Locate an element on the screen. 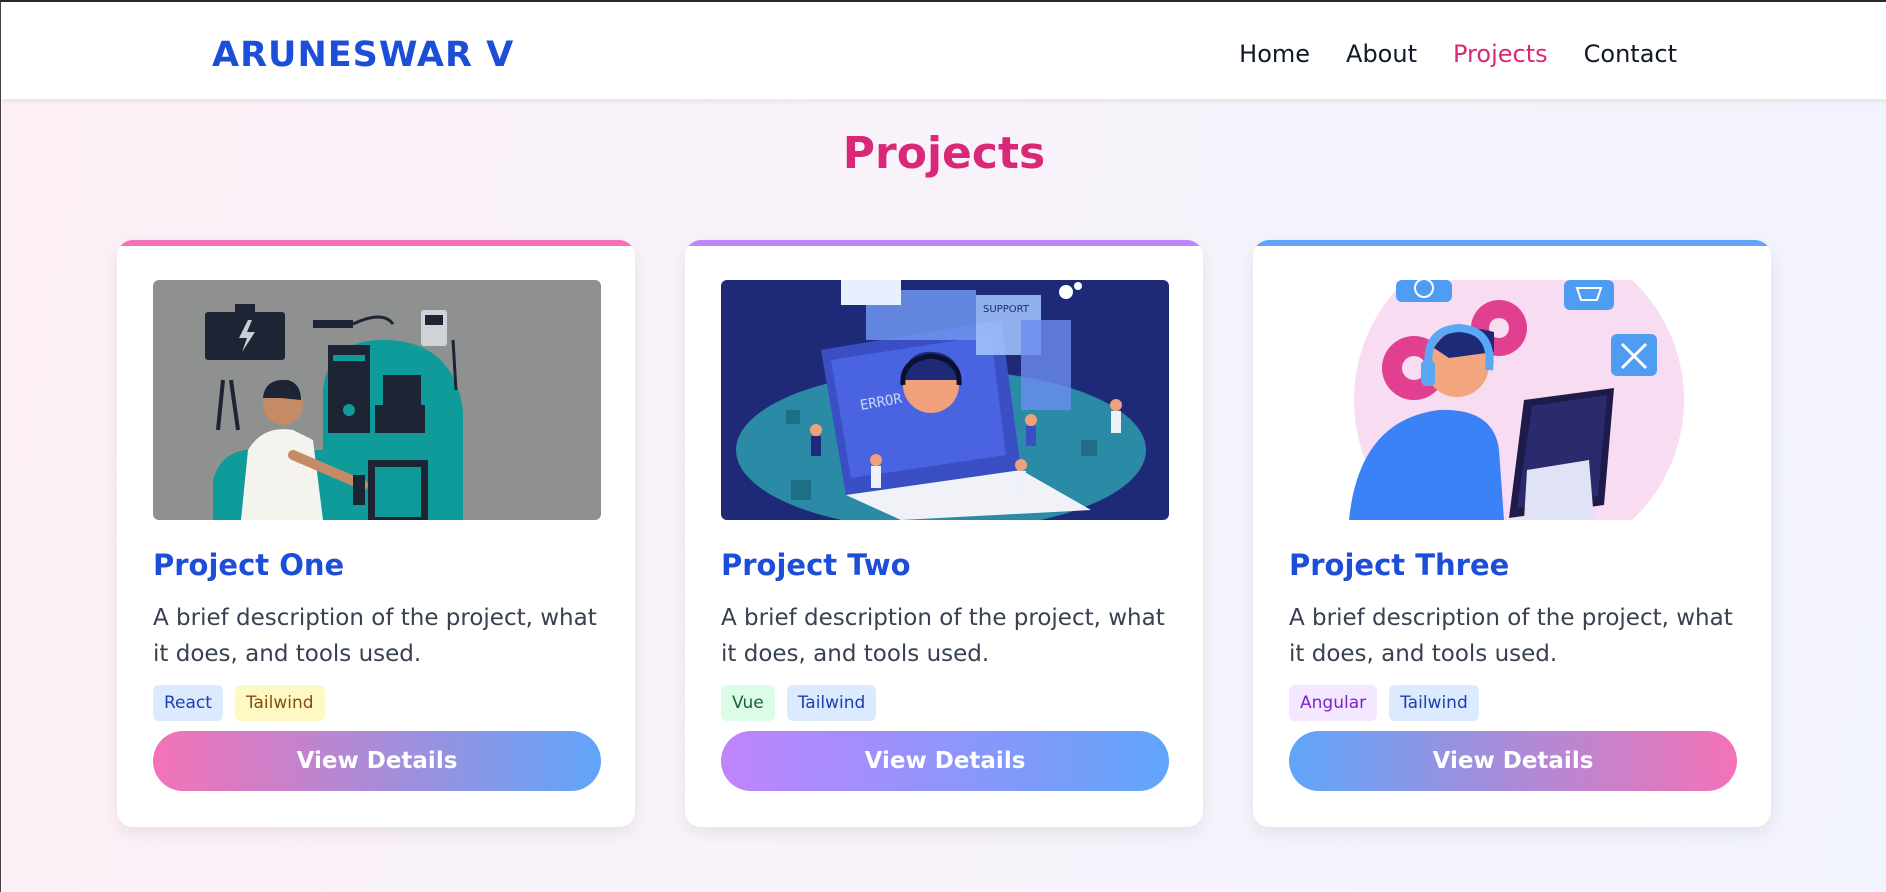 Image resolution: width=1886 pixels, height=892 pixels. tag-angular: Angular is located at coordinates (1333, 703).